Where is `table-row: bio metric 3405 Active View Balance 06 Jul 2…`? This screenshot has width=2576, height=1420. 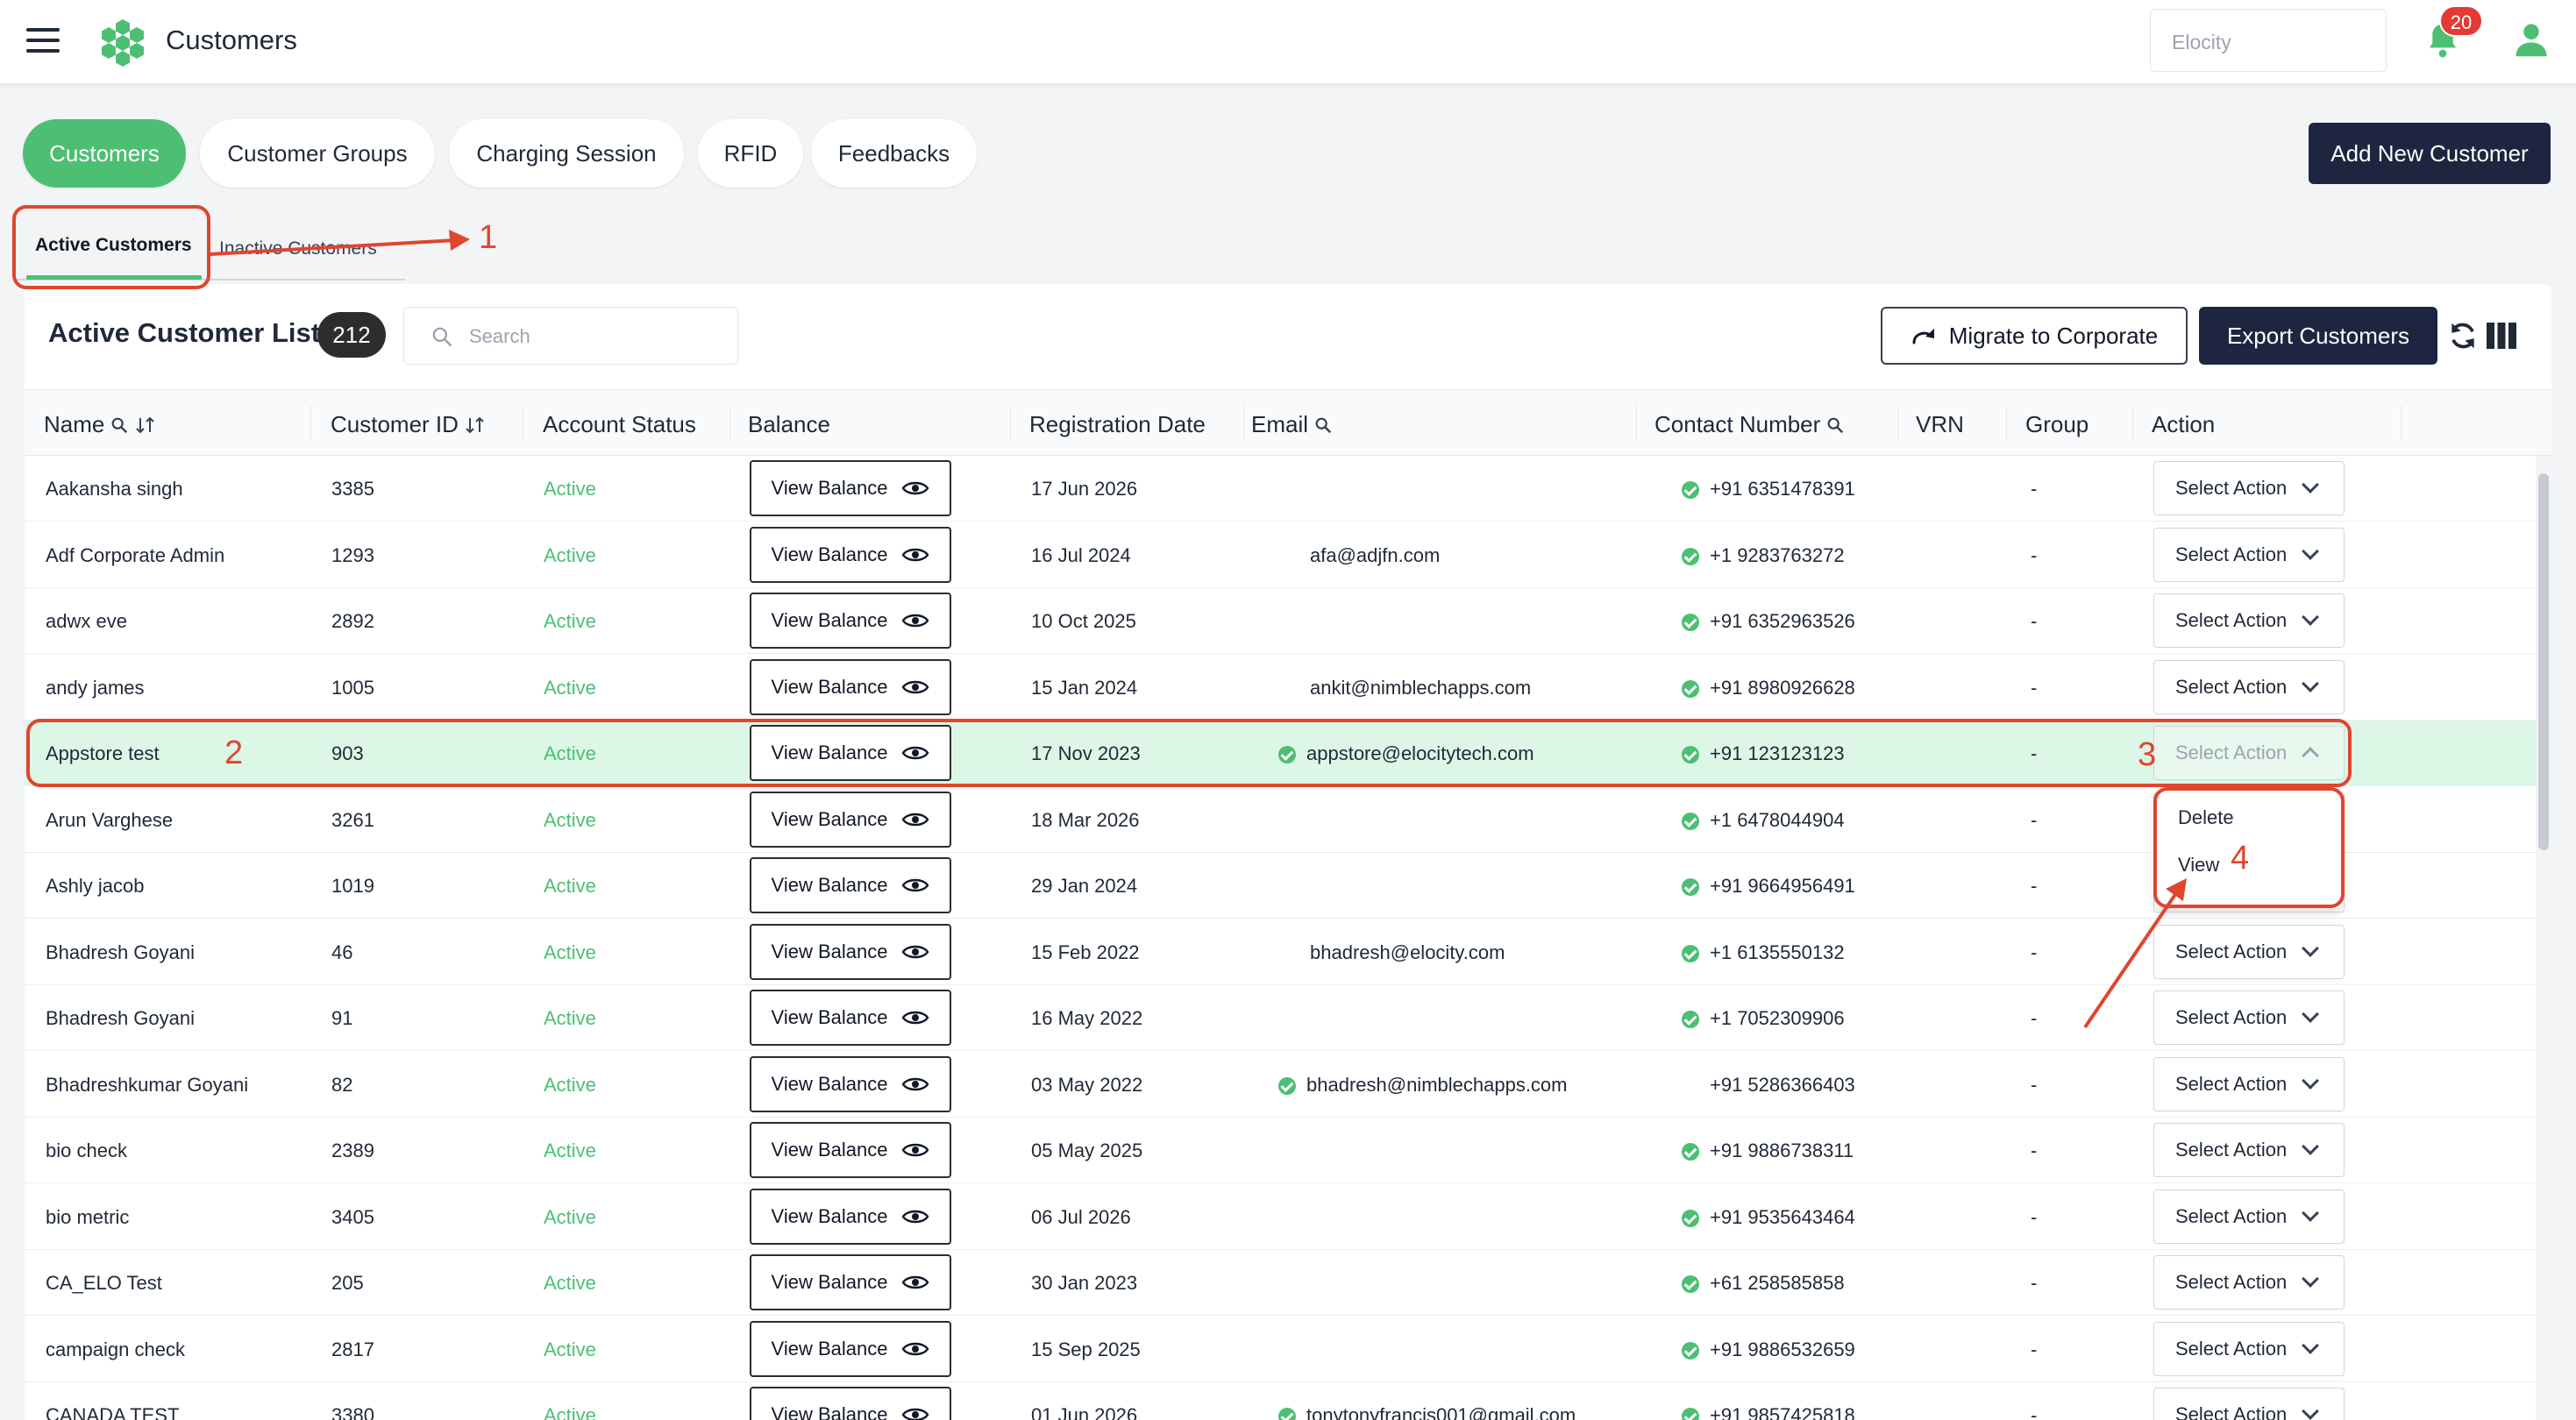 table-row: bio metric 3405 Active View Balance 06 Jul 2… is located at coordinates (1280, 1216).